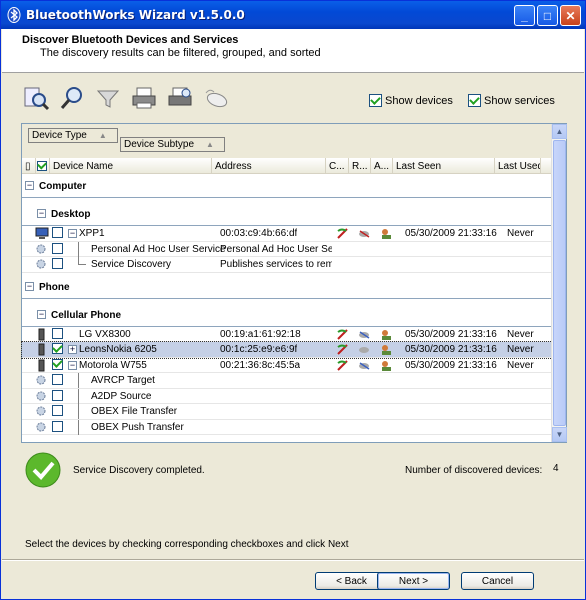 The width and height of the screenshot is (586, 600). I want to click on print-preview-icon, so click(180, 98).